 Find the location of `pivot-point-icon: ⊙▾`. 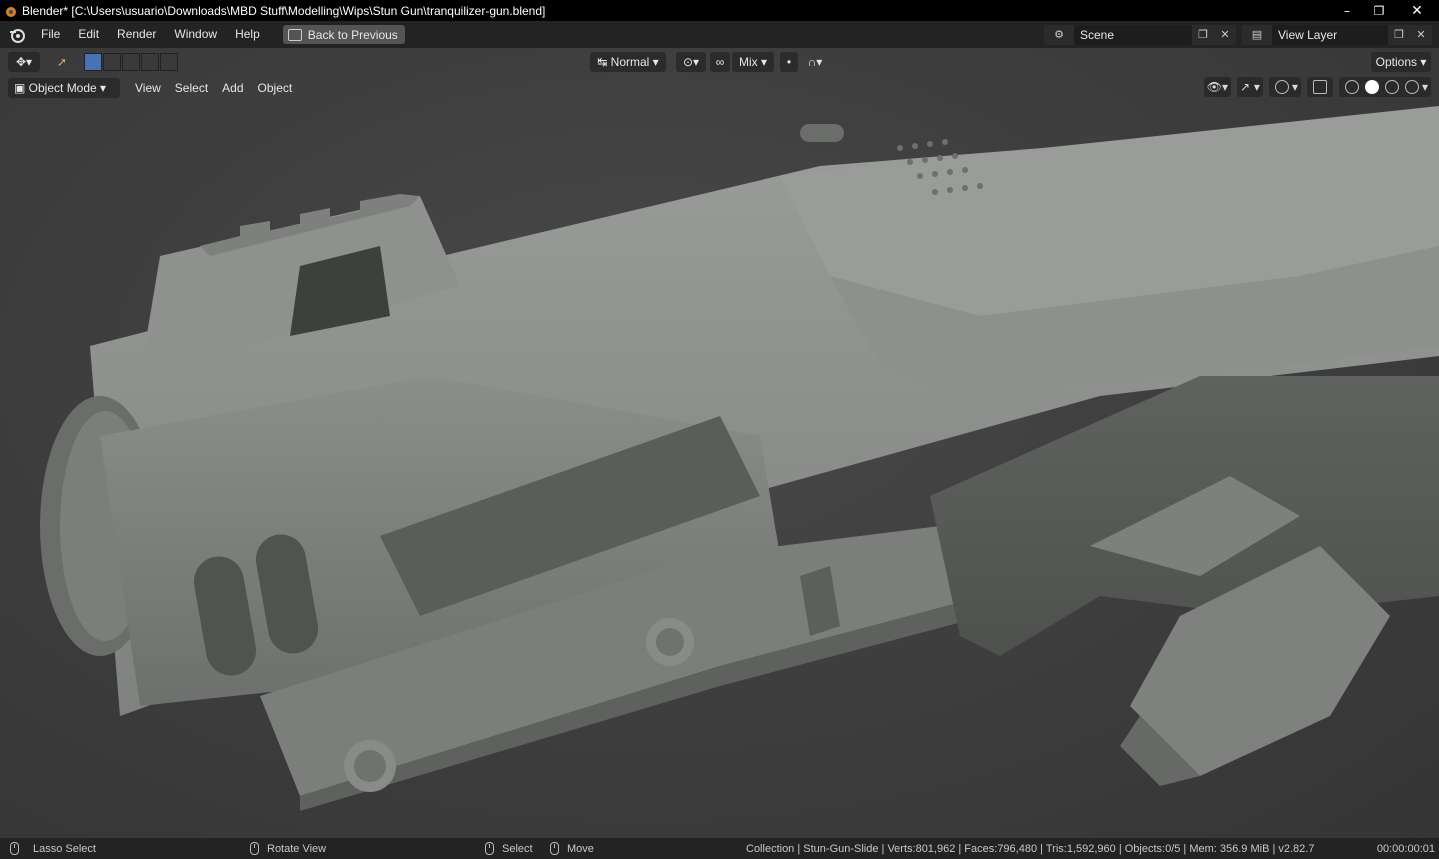

pivot-point-icon: ⊙▾ is located at coordinates (691, 62).